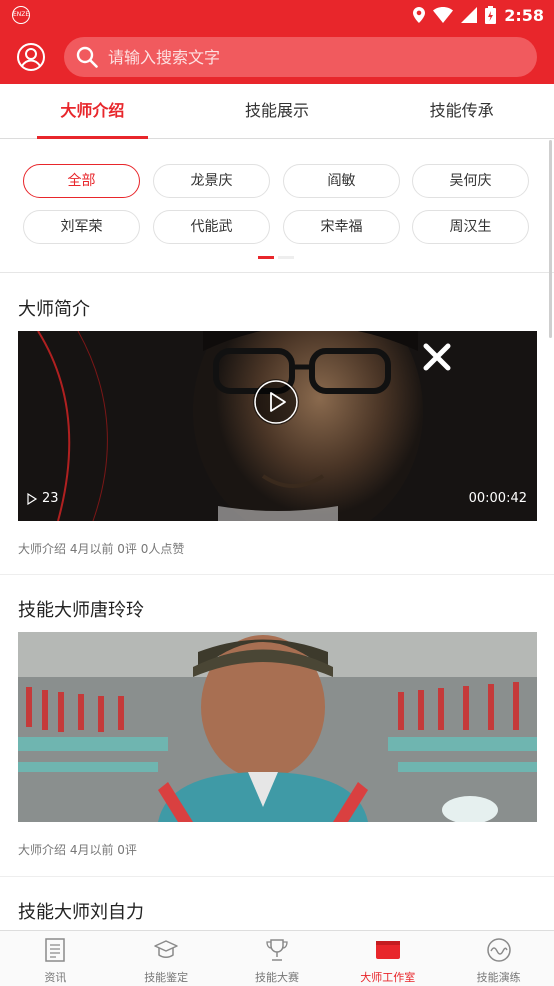  Describe the element at coordinates (341, 227) in the screenshot. I see `chip-master: 宋幸福` at that location.